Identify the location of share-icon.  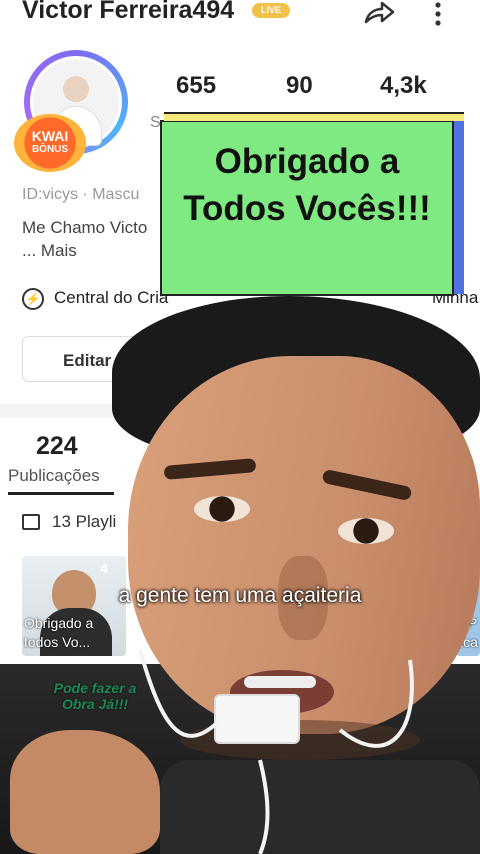
(379, 13).